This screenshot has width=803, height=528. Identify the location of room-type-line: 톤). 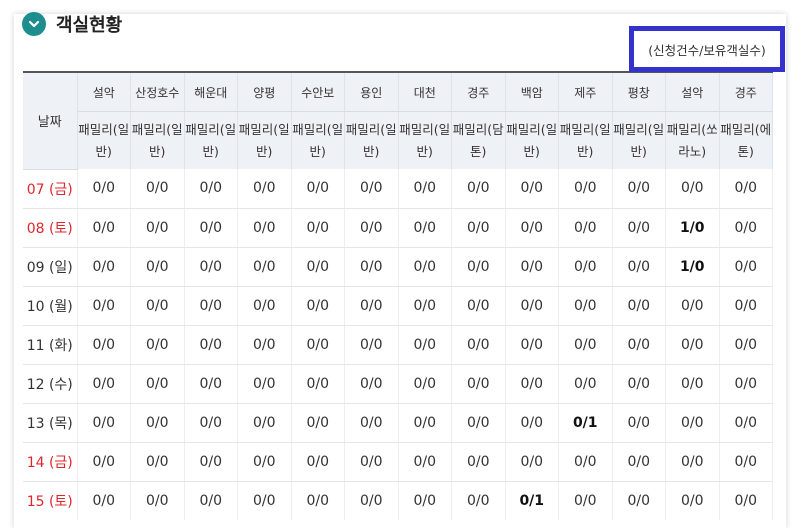
(745, 151).